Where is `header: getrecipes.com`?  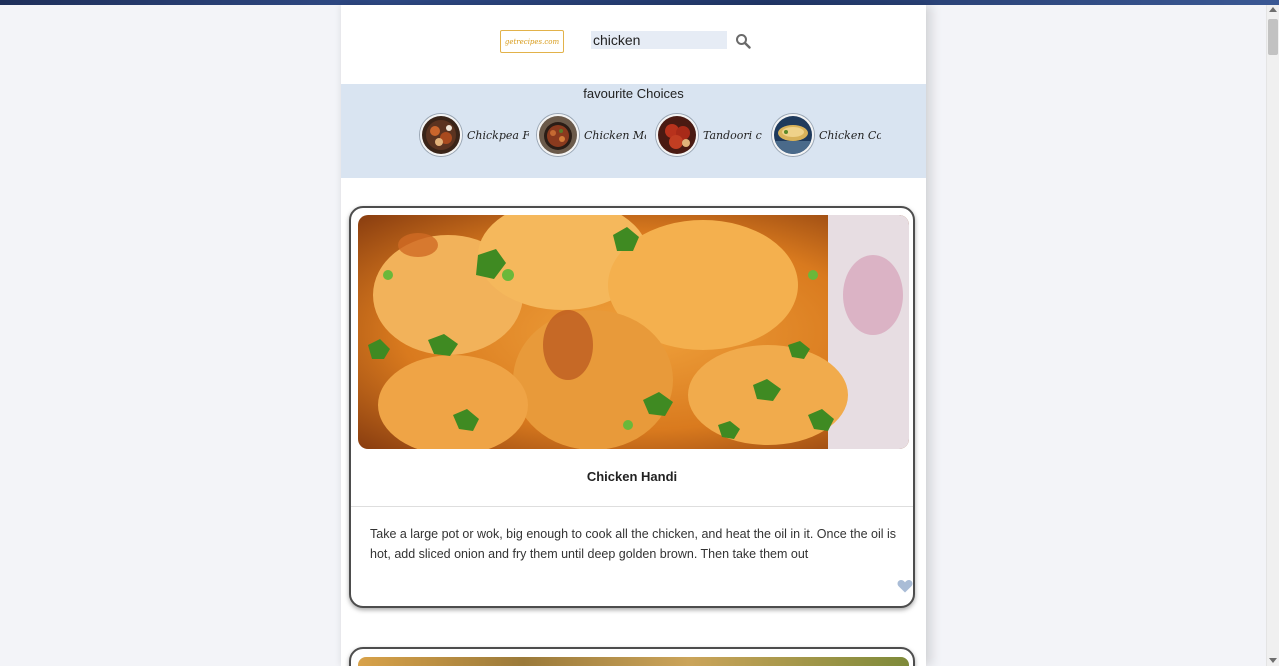 header: getrecipes.com is located at coordinates (633, 44).